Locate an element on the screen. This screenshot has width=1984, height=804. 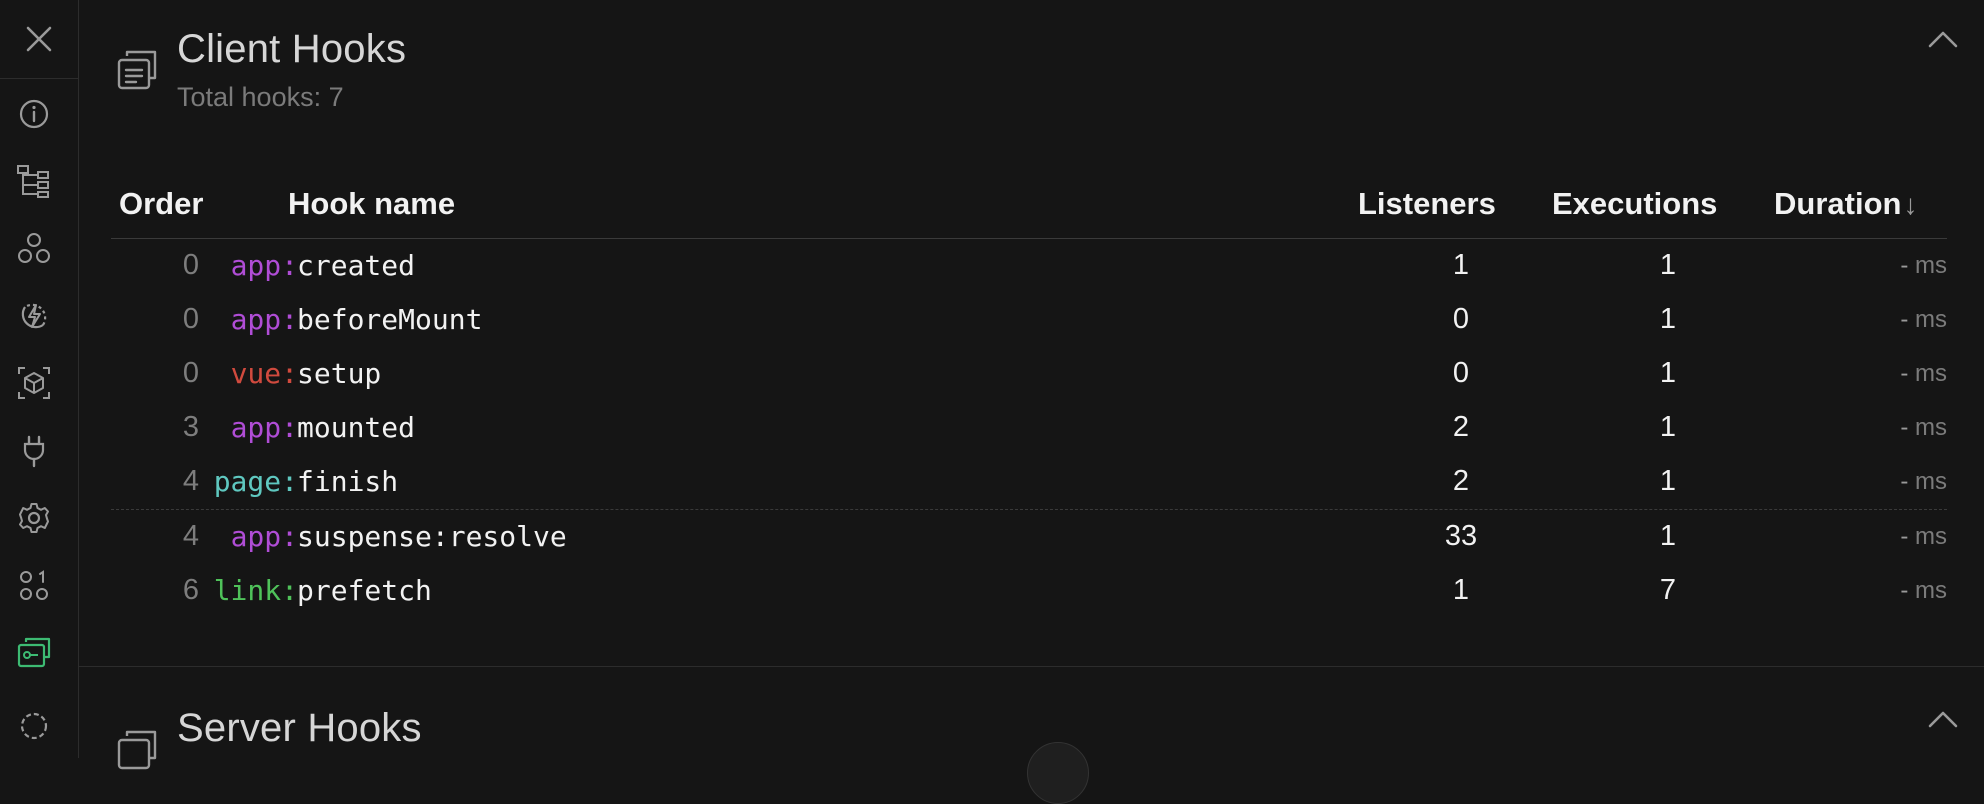
shapes-icon is located at coordinates (34, 585).